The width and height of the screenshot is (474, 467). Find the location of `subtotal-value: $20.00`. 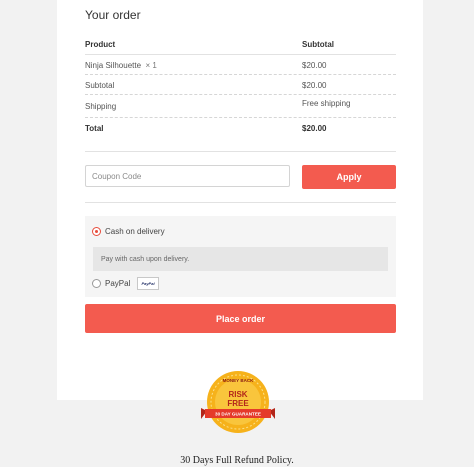

subtotal-value: $20.00 is located at coordinates (314, 85).